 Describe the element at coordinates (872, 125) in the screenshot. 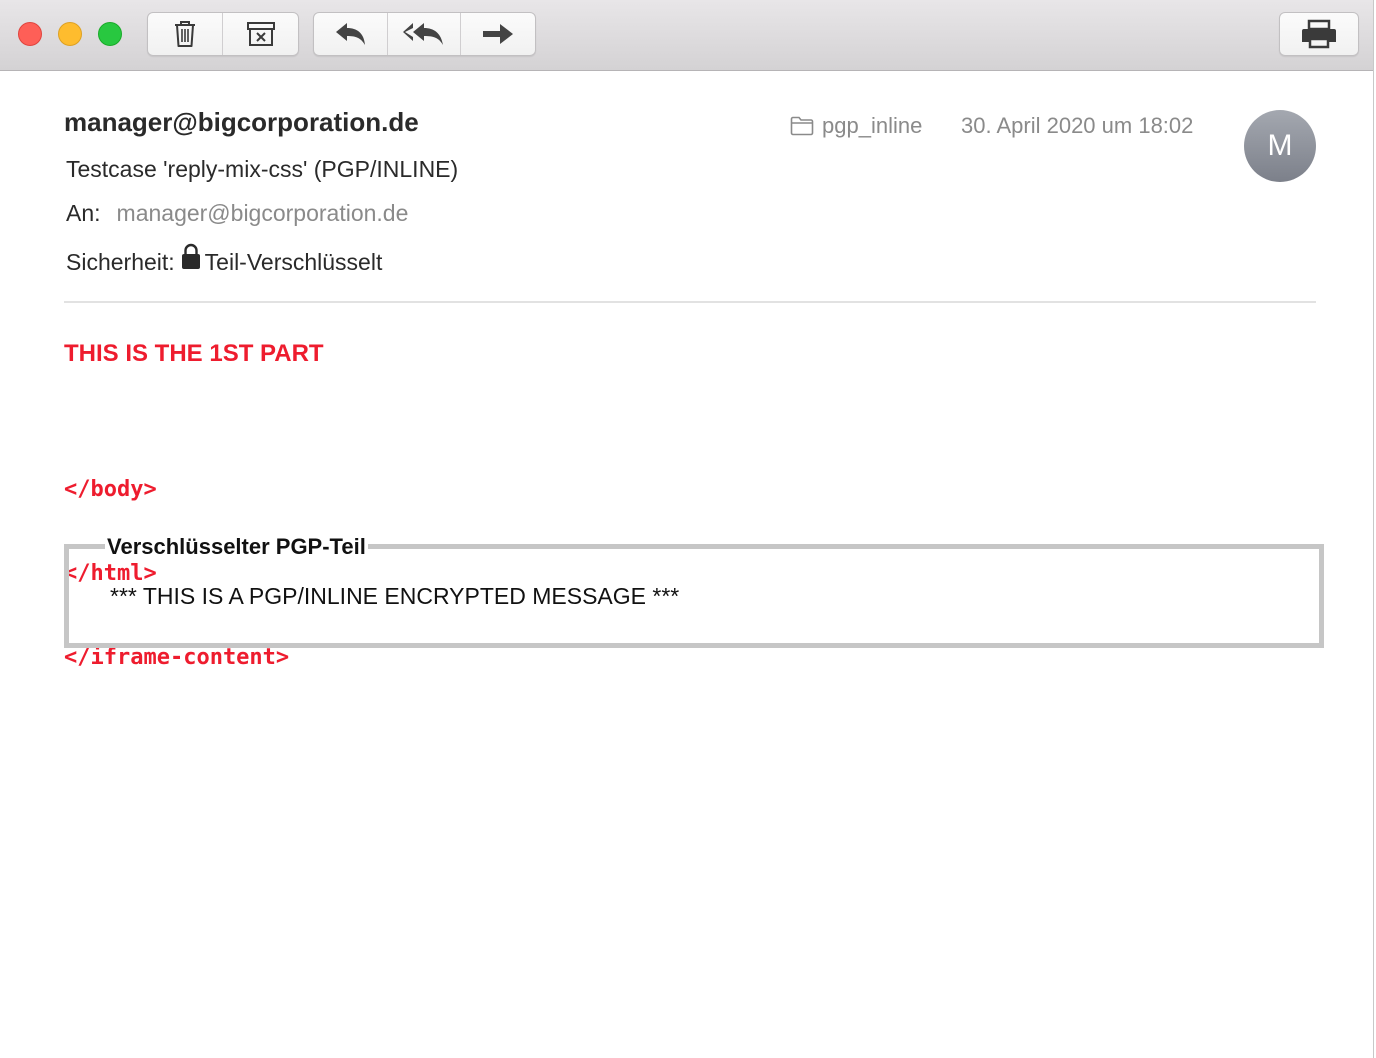

I see `folder-name: pgp_inline` at that location.